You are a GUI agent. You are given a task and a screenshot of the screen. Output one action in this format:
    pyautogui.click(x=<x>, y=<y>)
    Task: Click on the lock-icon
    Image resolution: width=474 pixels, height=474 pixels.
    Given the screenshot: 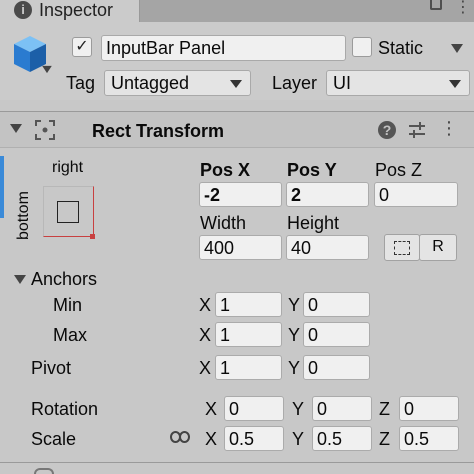 What is the action you would take?
    pyautogui.click(x=436, y=5)
    